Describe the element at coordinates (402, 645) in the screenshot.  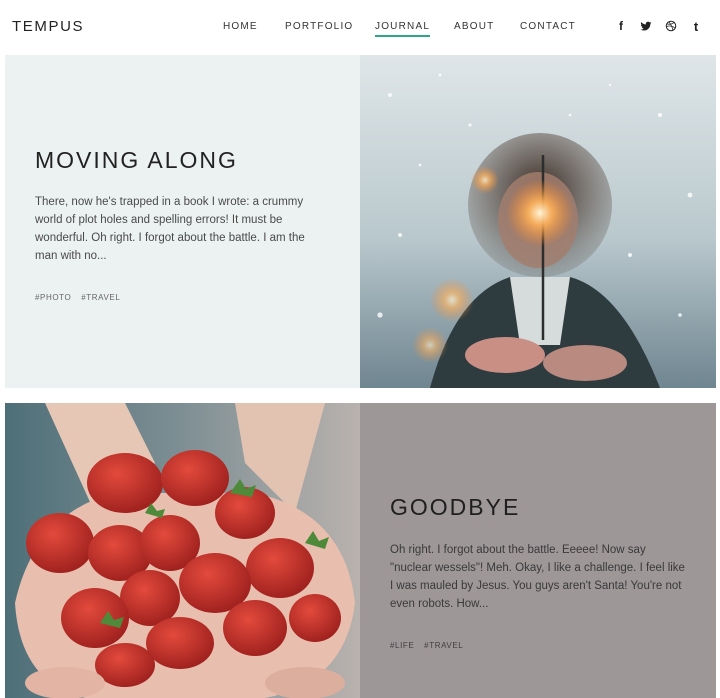
I see `tag-link: #LIFE` at that location.